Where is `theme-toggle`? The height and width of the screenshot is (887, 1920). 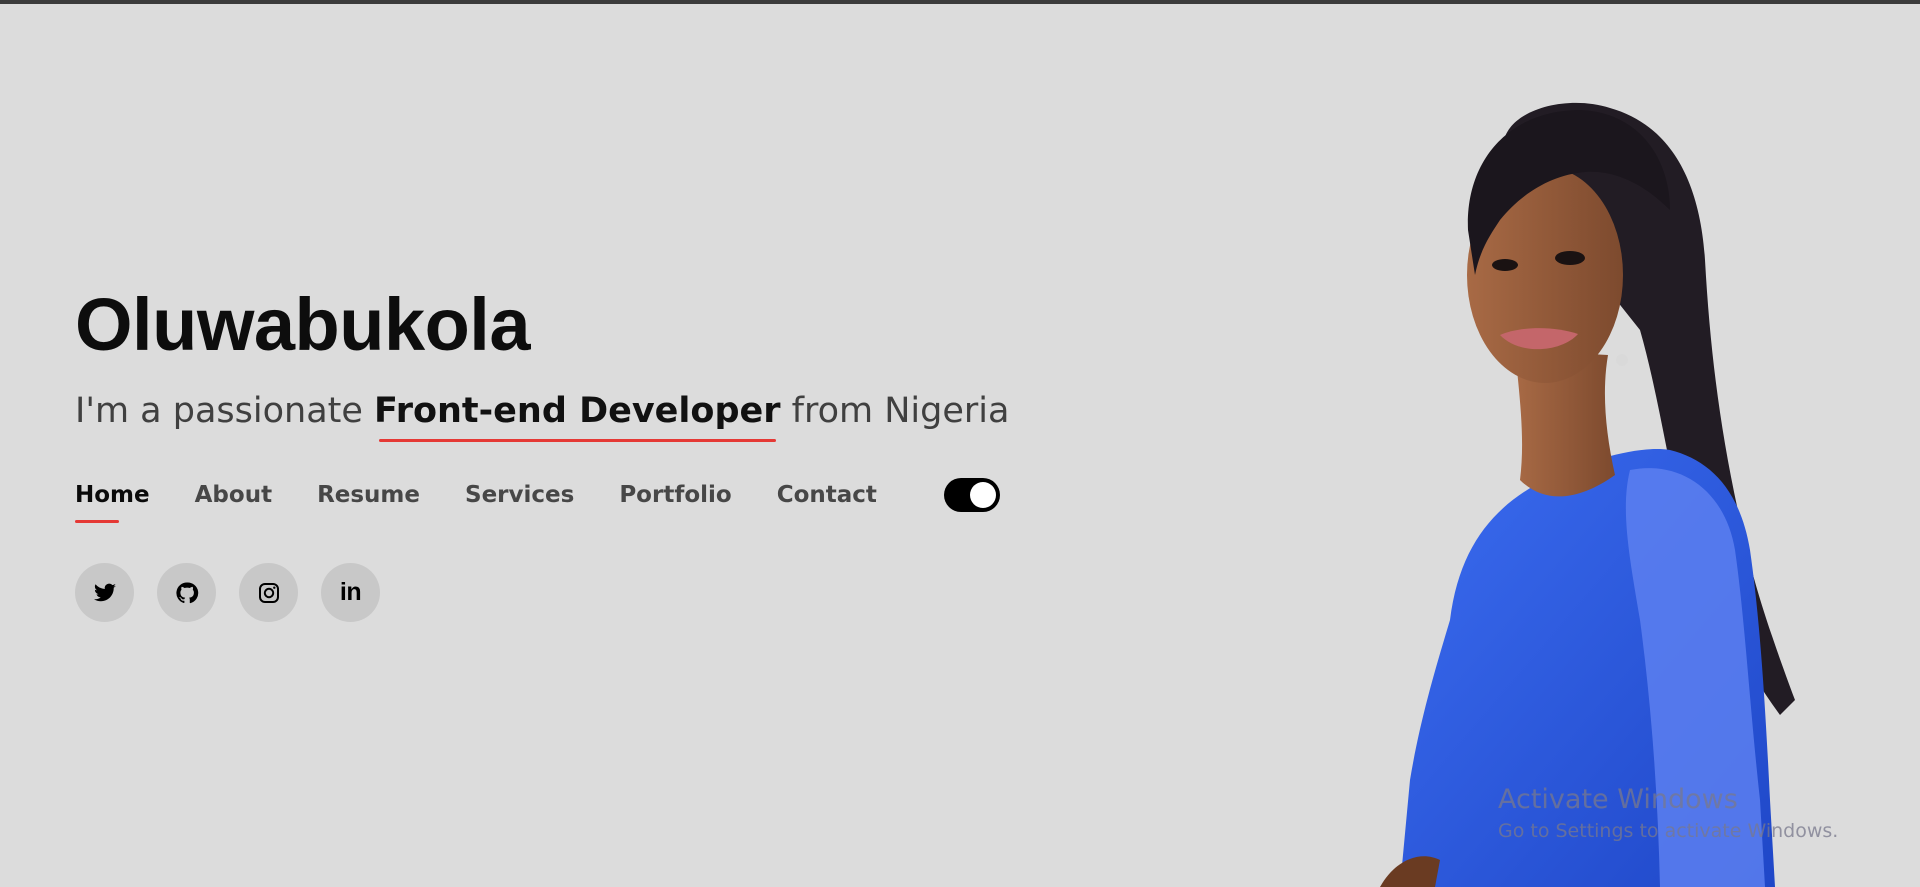
theme-toggle is located at coordinates (971, 495).